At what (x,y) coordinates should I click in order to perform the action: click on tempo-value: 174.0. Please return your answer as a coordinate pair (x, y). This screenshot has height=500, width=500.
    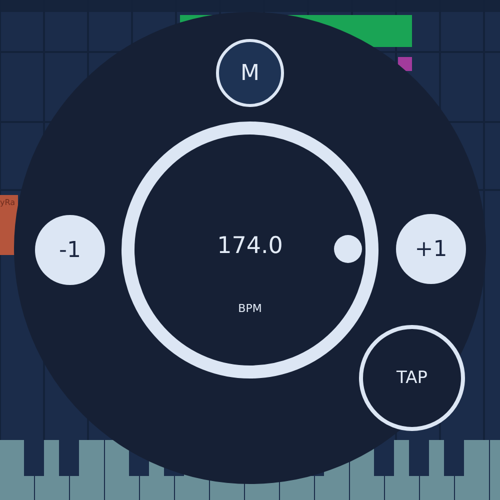
    Looking at the image, I should click on (250, 246).